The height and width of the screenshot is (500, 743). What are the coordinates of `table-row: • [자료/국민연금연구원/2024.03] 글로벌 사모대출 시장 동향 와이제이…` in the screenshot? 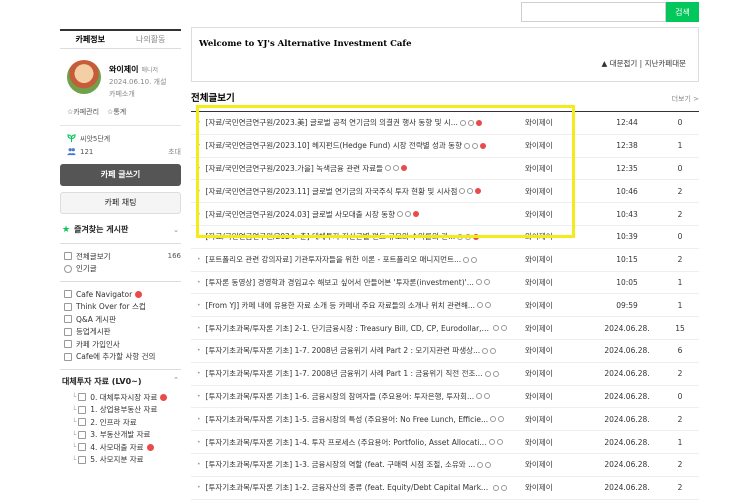 It's located at (445, 214).